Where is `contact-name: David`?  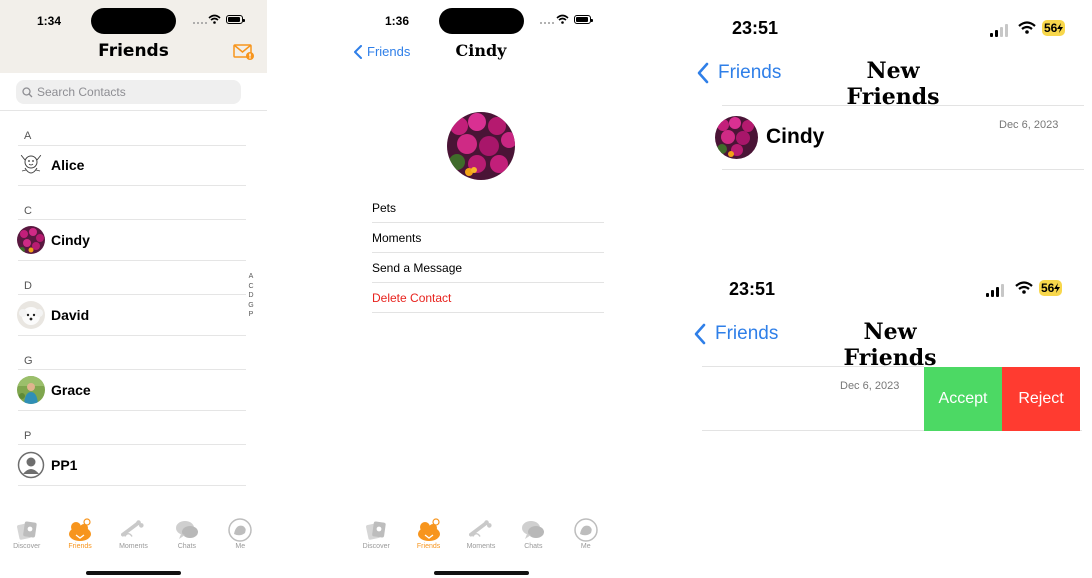
contact-name: David is located at coordinates (70, 315).